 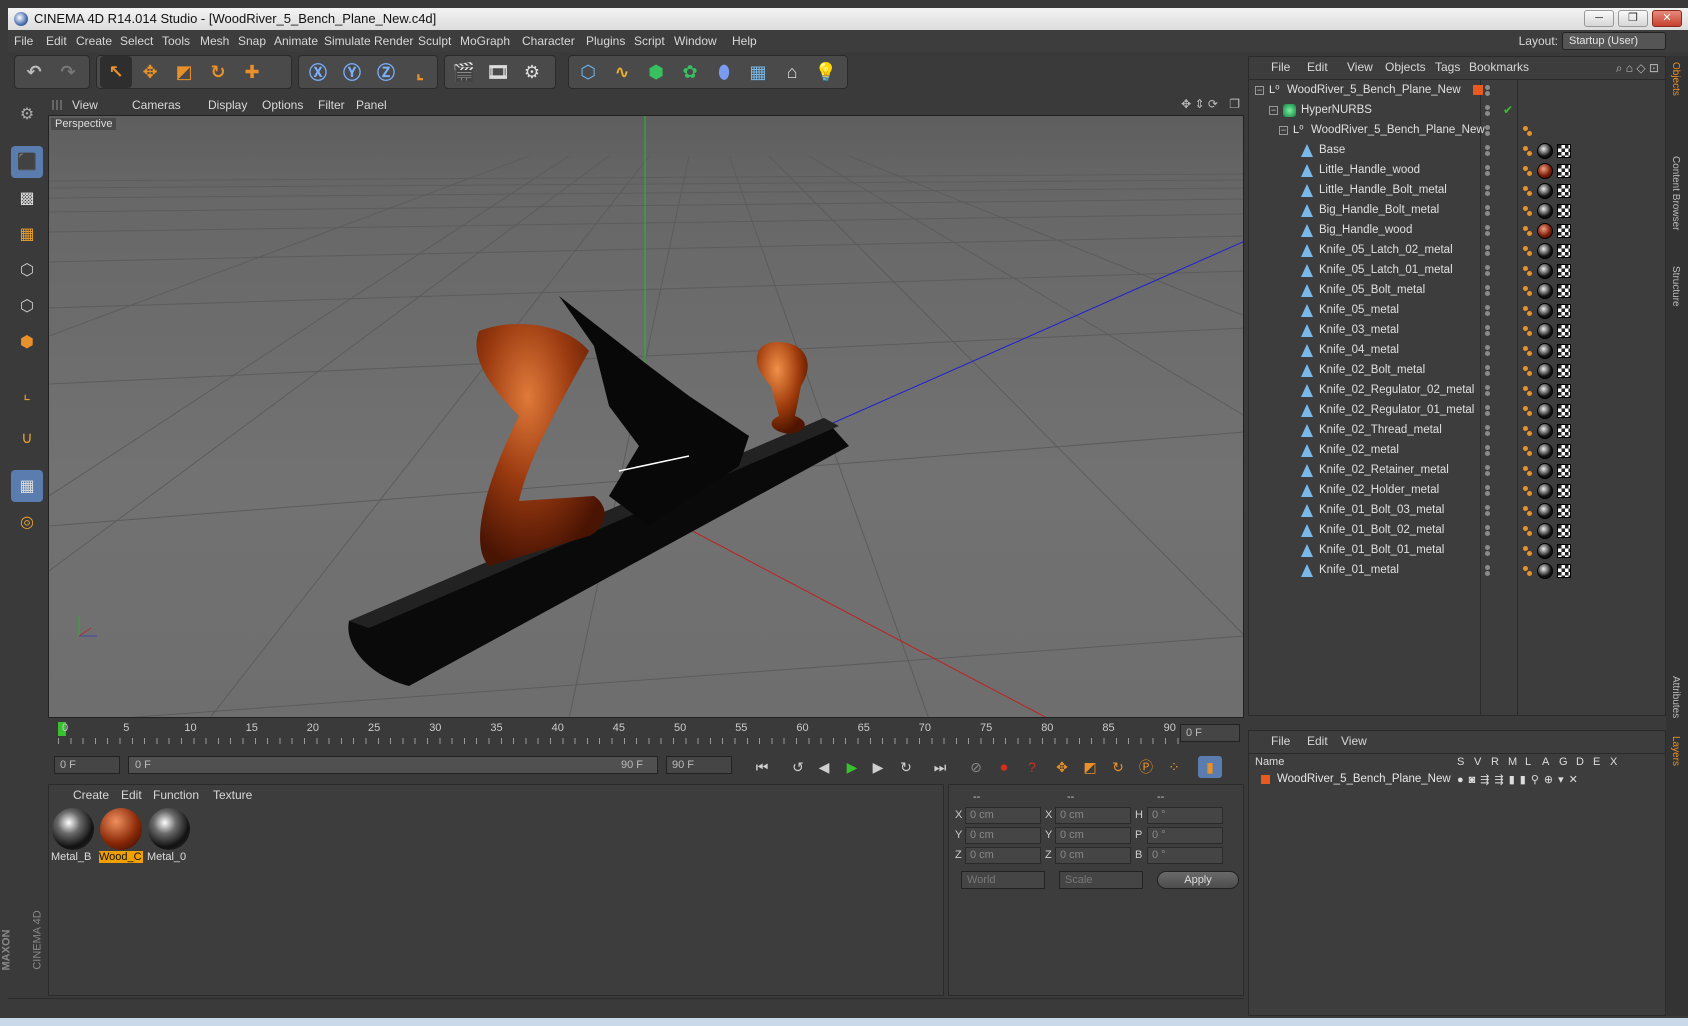 I want to click on autokey-icon: ⏺, so click(x=1004, y=767).